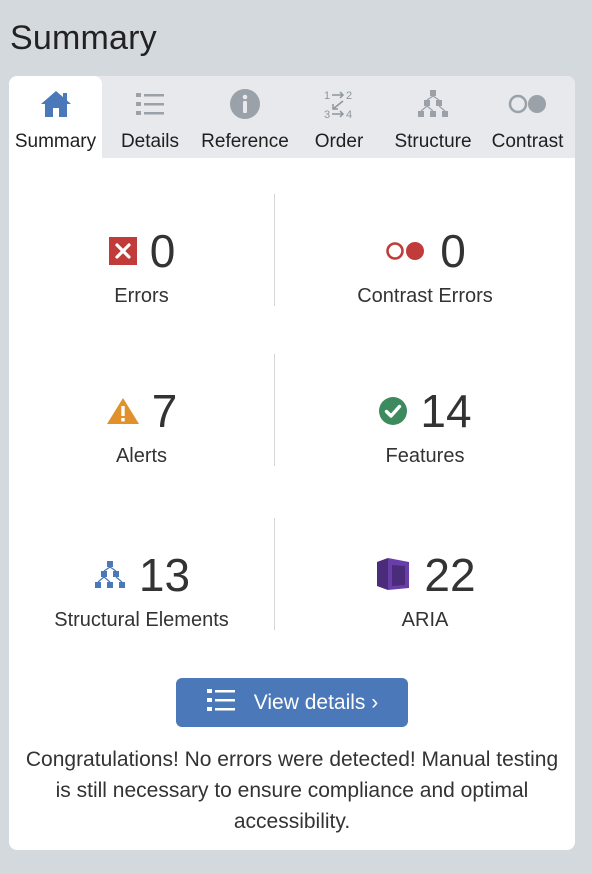 Image resolution: width=592 pixels, height=874 pixels. Describe the element at coordinates (164, 575) in the screenshot. I see `structural-elements-count: 13` at that location.